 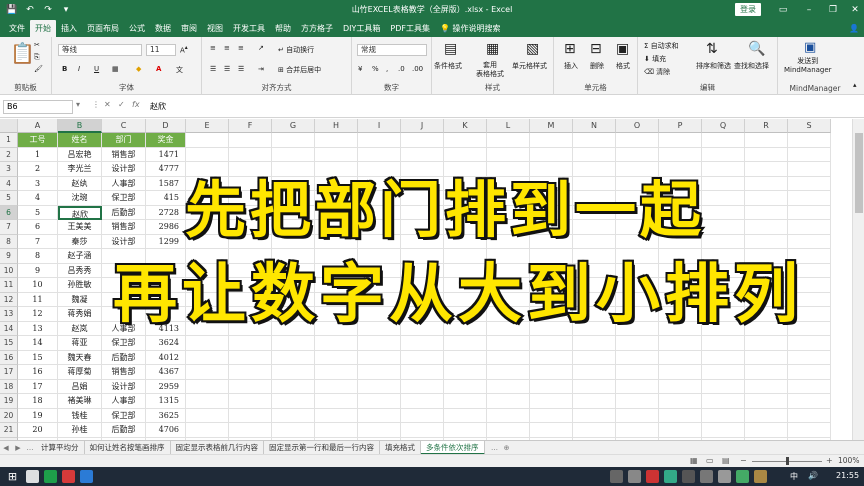 I want to click on row-header-2: 2, so click(x=9, y=154).